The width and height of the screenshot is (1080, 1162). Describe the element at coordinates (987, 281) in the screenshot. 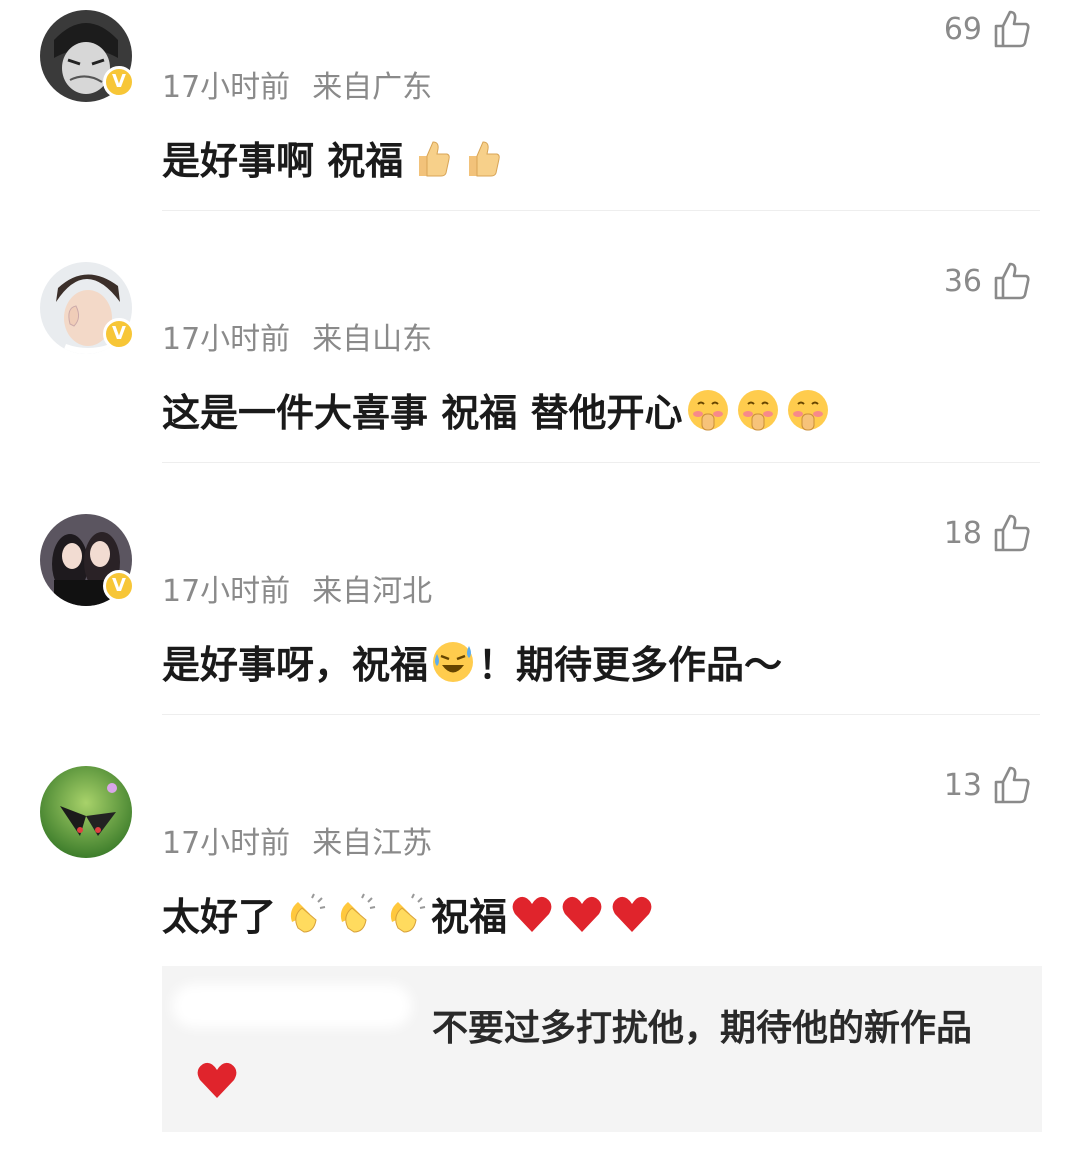

I see `like-button: 36` at that location.